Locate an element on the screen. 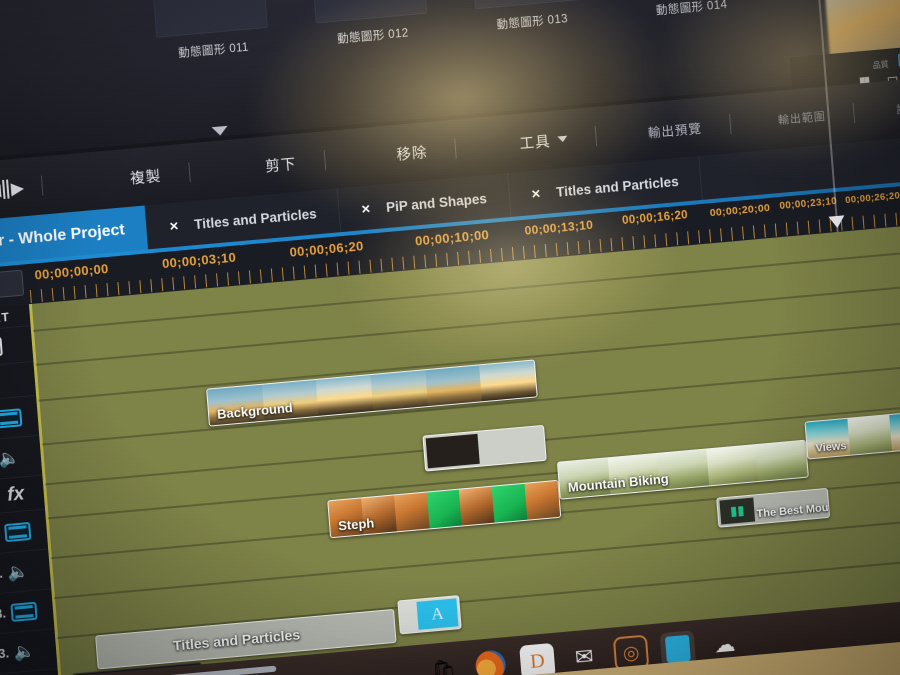 The width and height of the screenshot is (900, 675). cut-button: 剪下 is located at coordinates (280, 164).